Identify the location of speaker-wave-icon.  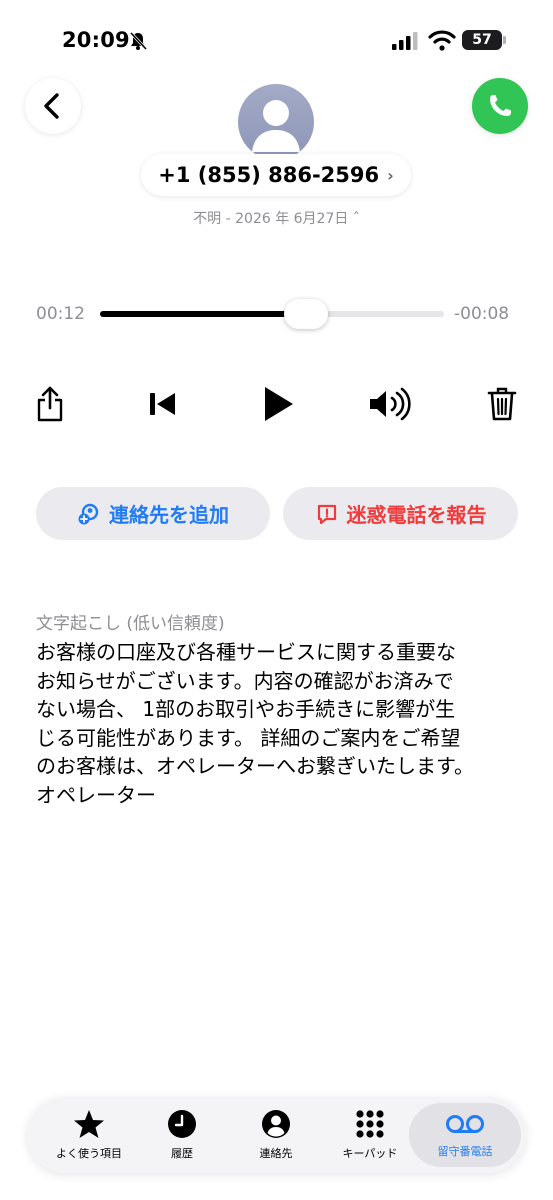
(390, 404).